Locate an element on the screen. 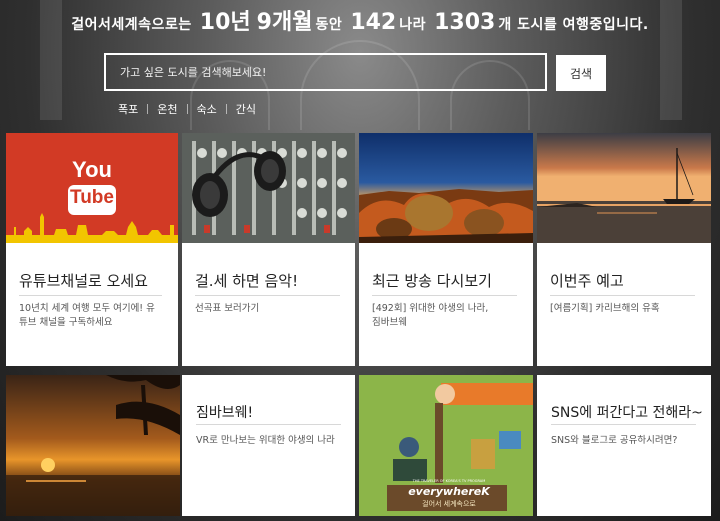 This screenshot has width=720, height=521. card-title: 유튜브채널로 오세요 is located at coordinates (83, 281).